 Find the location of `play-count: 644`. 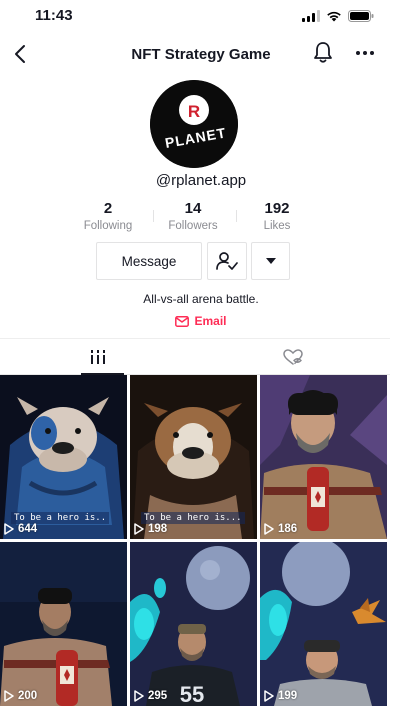

play-count: 644 is located at coordinates (20, 529).